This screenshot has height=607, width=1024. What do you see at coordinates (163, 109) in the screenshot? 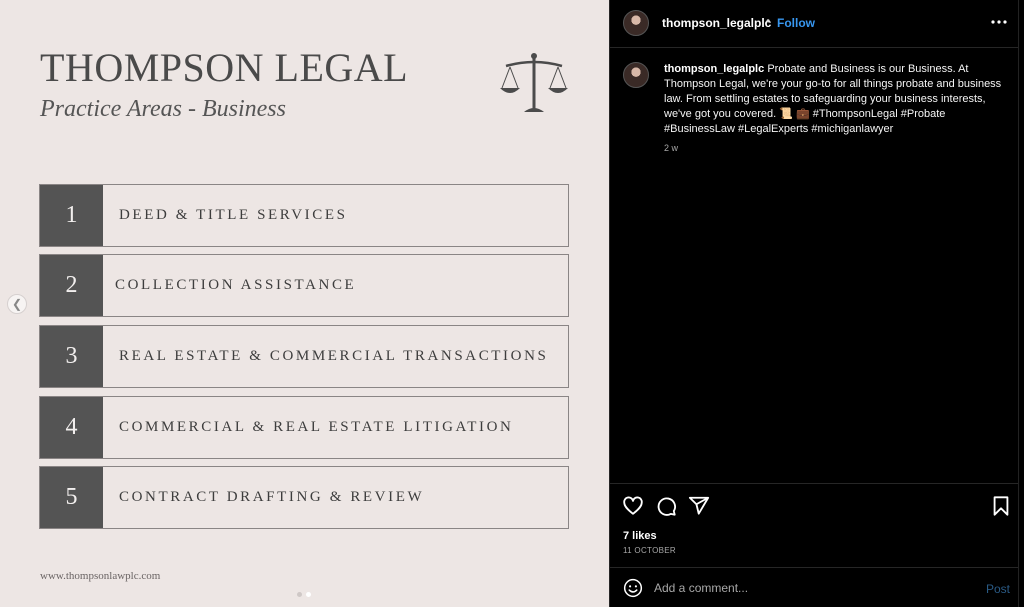
I see `slide-subtitle: Practice Areas - Business` at bounding box center [163, 109].